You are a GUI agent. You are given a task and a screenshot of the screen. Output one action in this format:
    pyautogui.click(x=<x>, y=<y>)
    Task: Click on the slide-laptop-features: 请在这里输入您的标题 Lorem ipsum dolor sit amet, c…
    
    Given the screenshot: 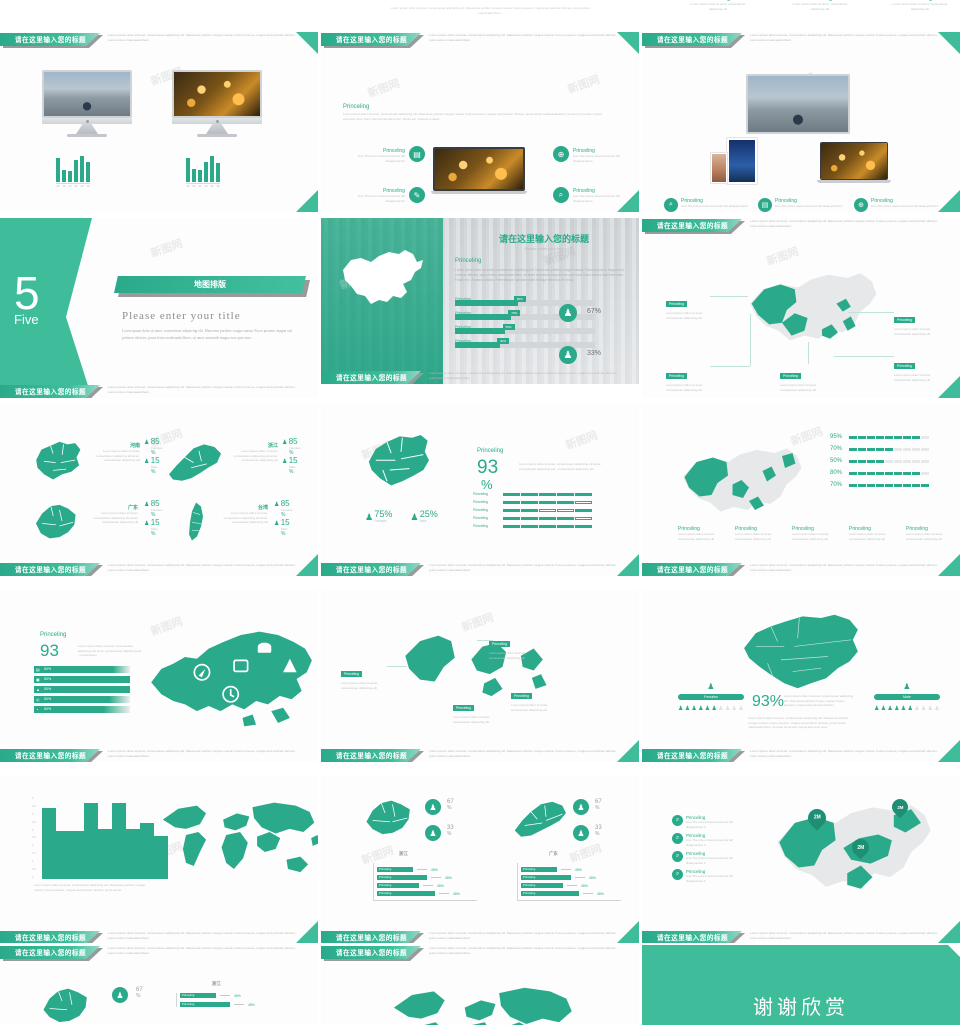 What is the action you would take?
    pyautogui.click(x=480, y=122)
    